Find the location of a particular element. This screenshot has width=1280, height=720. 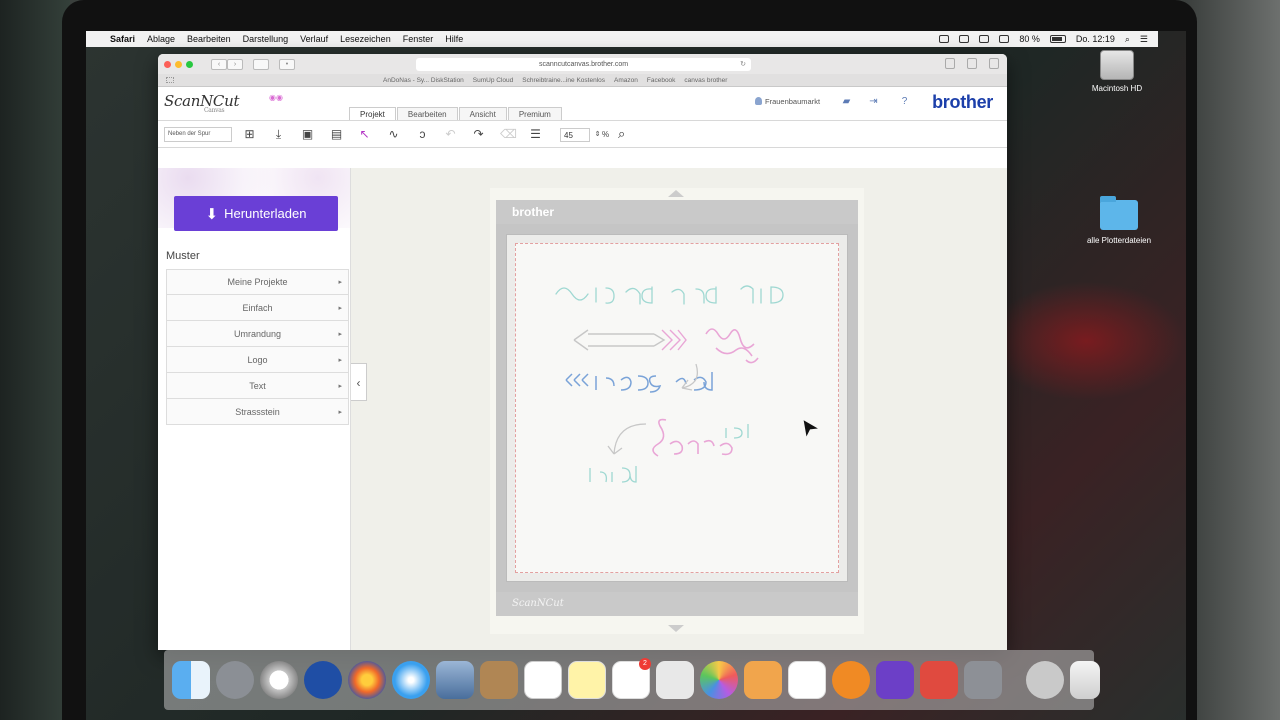

folder-open-icon: ▰ is located at coordinates (846, 102).